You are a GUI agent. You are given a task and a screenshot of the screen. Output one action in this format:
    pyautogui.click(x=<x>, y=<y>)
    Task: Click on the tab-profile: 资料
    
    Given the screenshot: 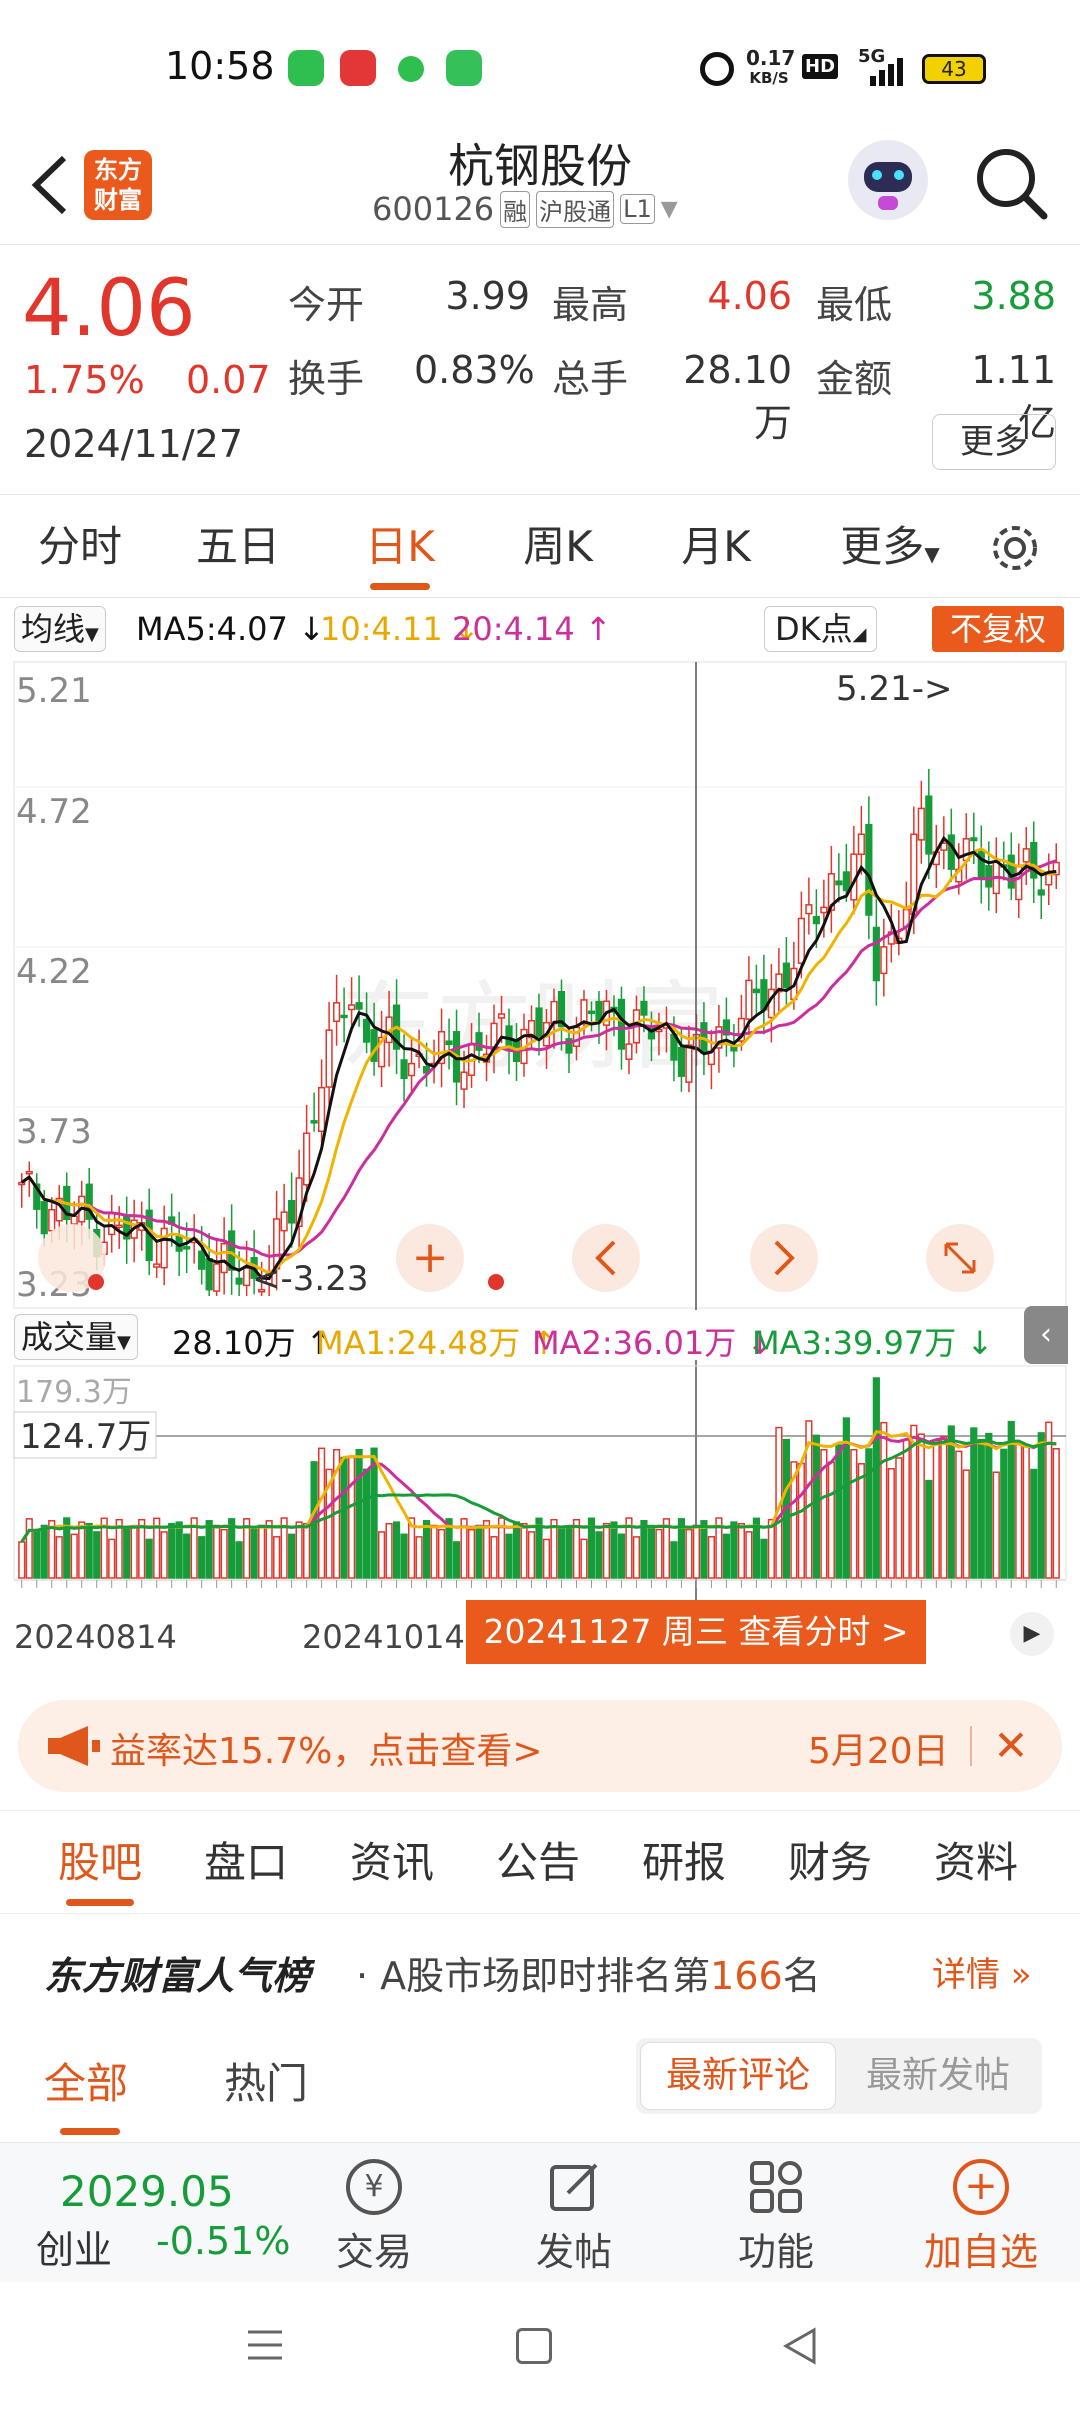 What is the action you would take?
    pyautogui.click(x=976, y=1863)
    